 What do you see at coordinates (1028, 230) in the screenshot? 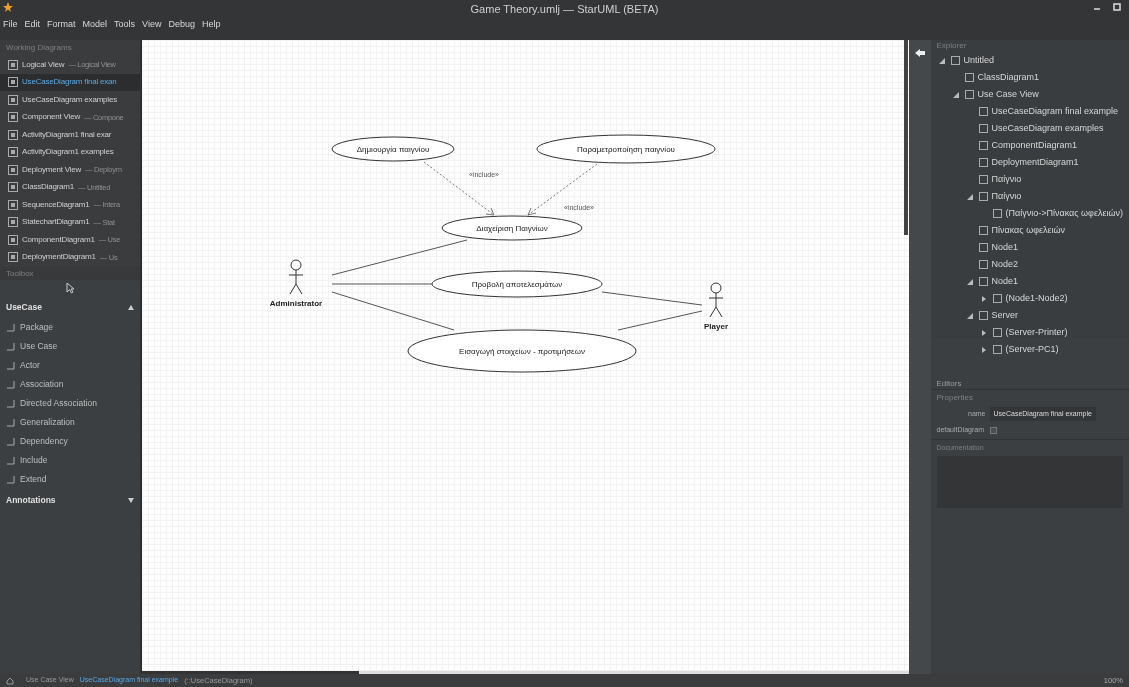
I see `tree-item: Πίνακας ωφελειών` at bounding box center [1028, 230].